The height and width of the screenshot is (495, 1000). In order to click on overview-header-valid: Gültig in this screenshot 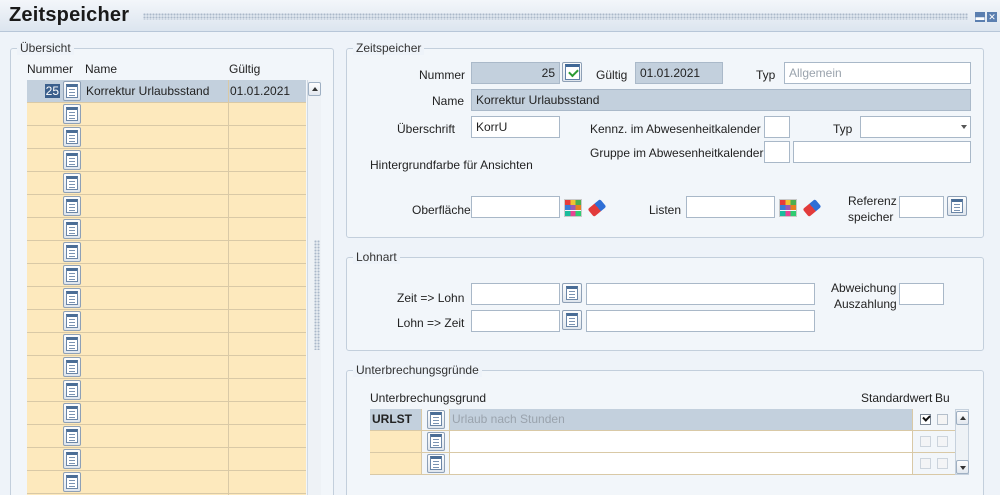, I will do `click(245, 69)`.